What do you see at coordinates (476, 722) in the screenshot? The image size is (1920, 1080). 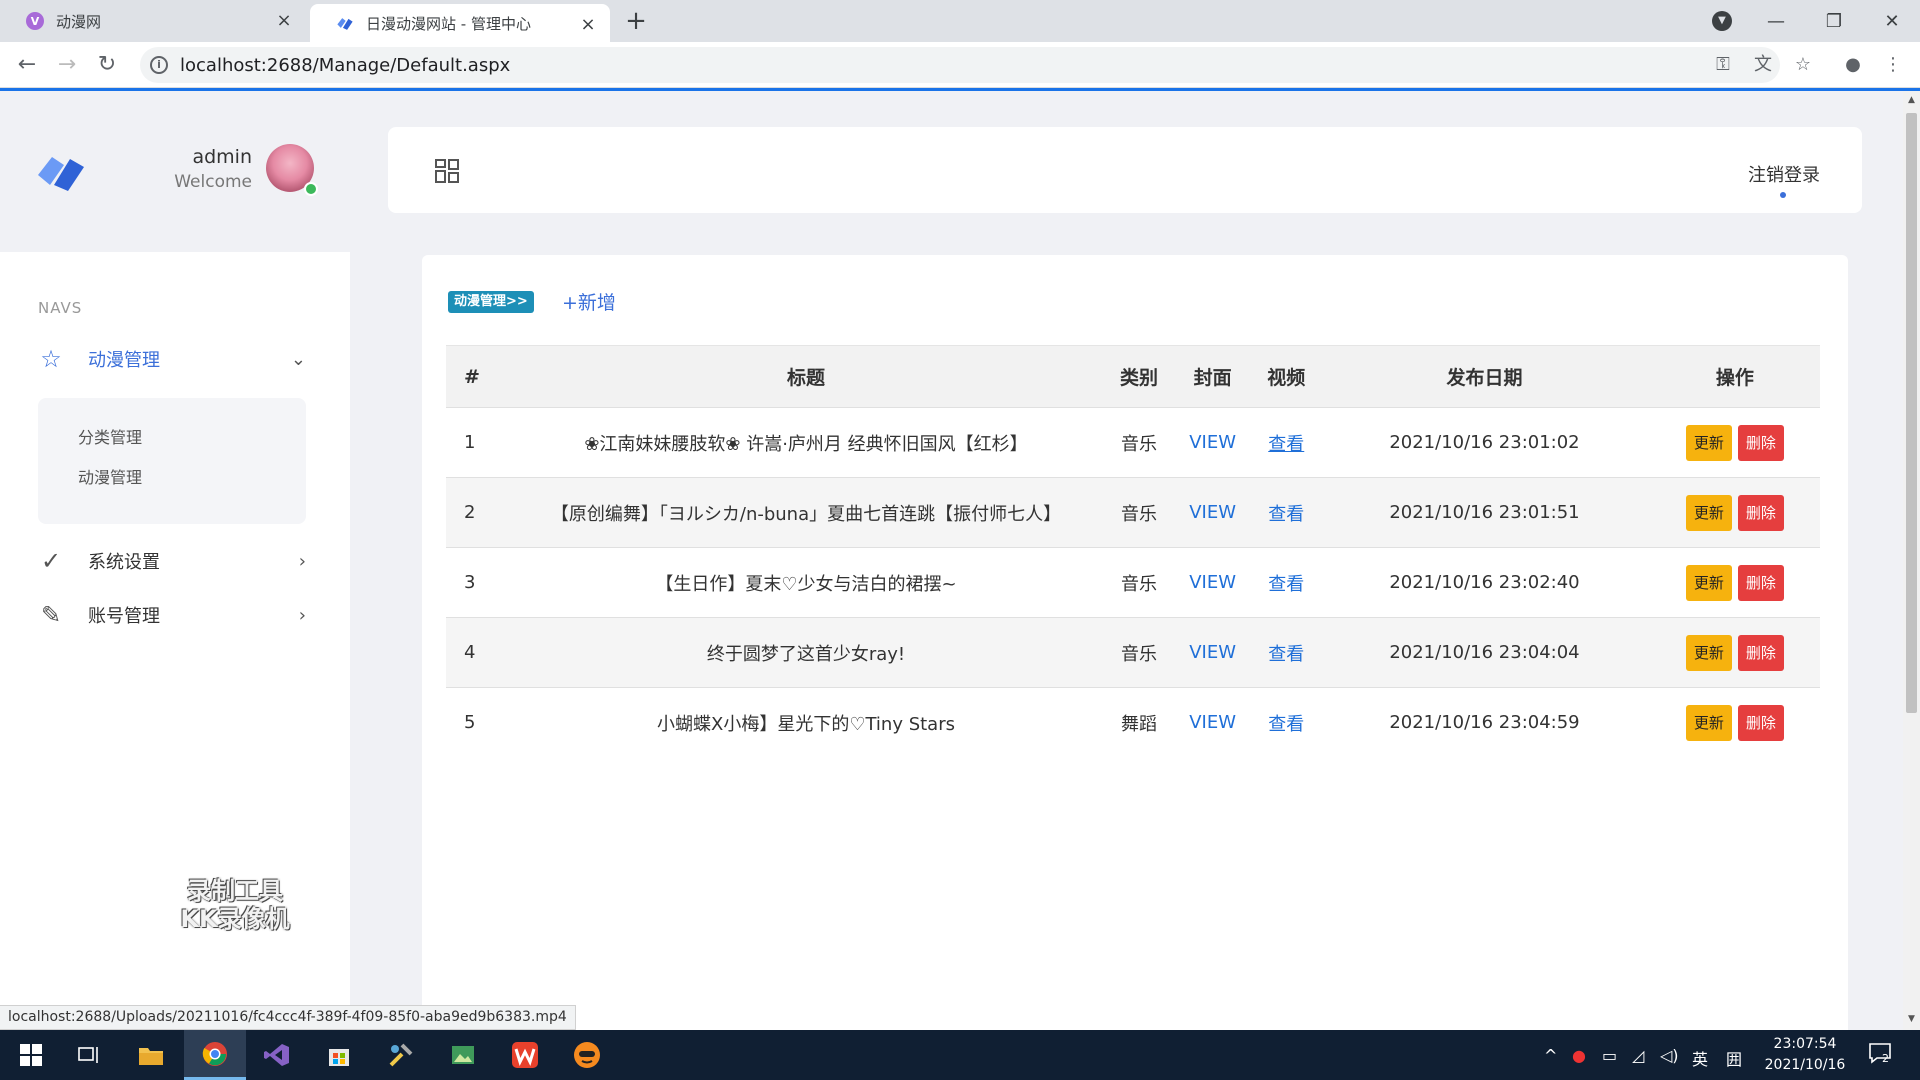 I see `cell-index: 5` at bounding box center [476, 722].